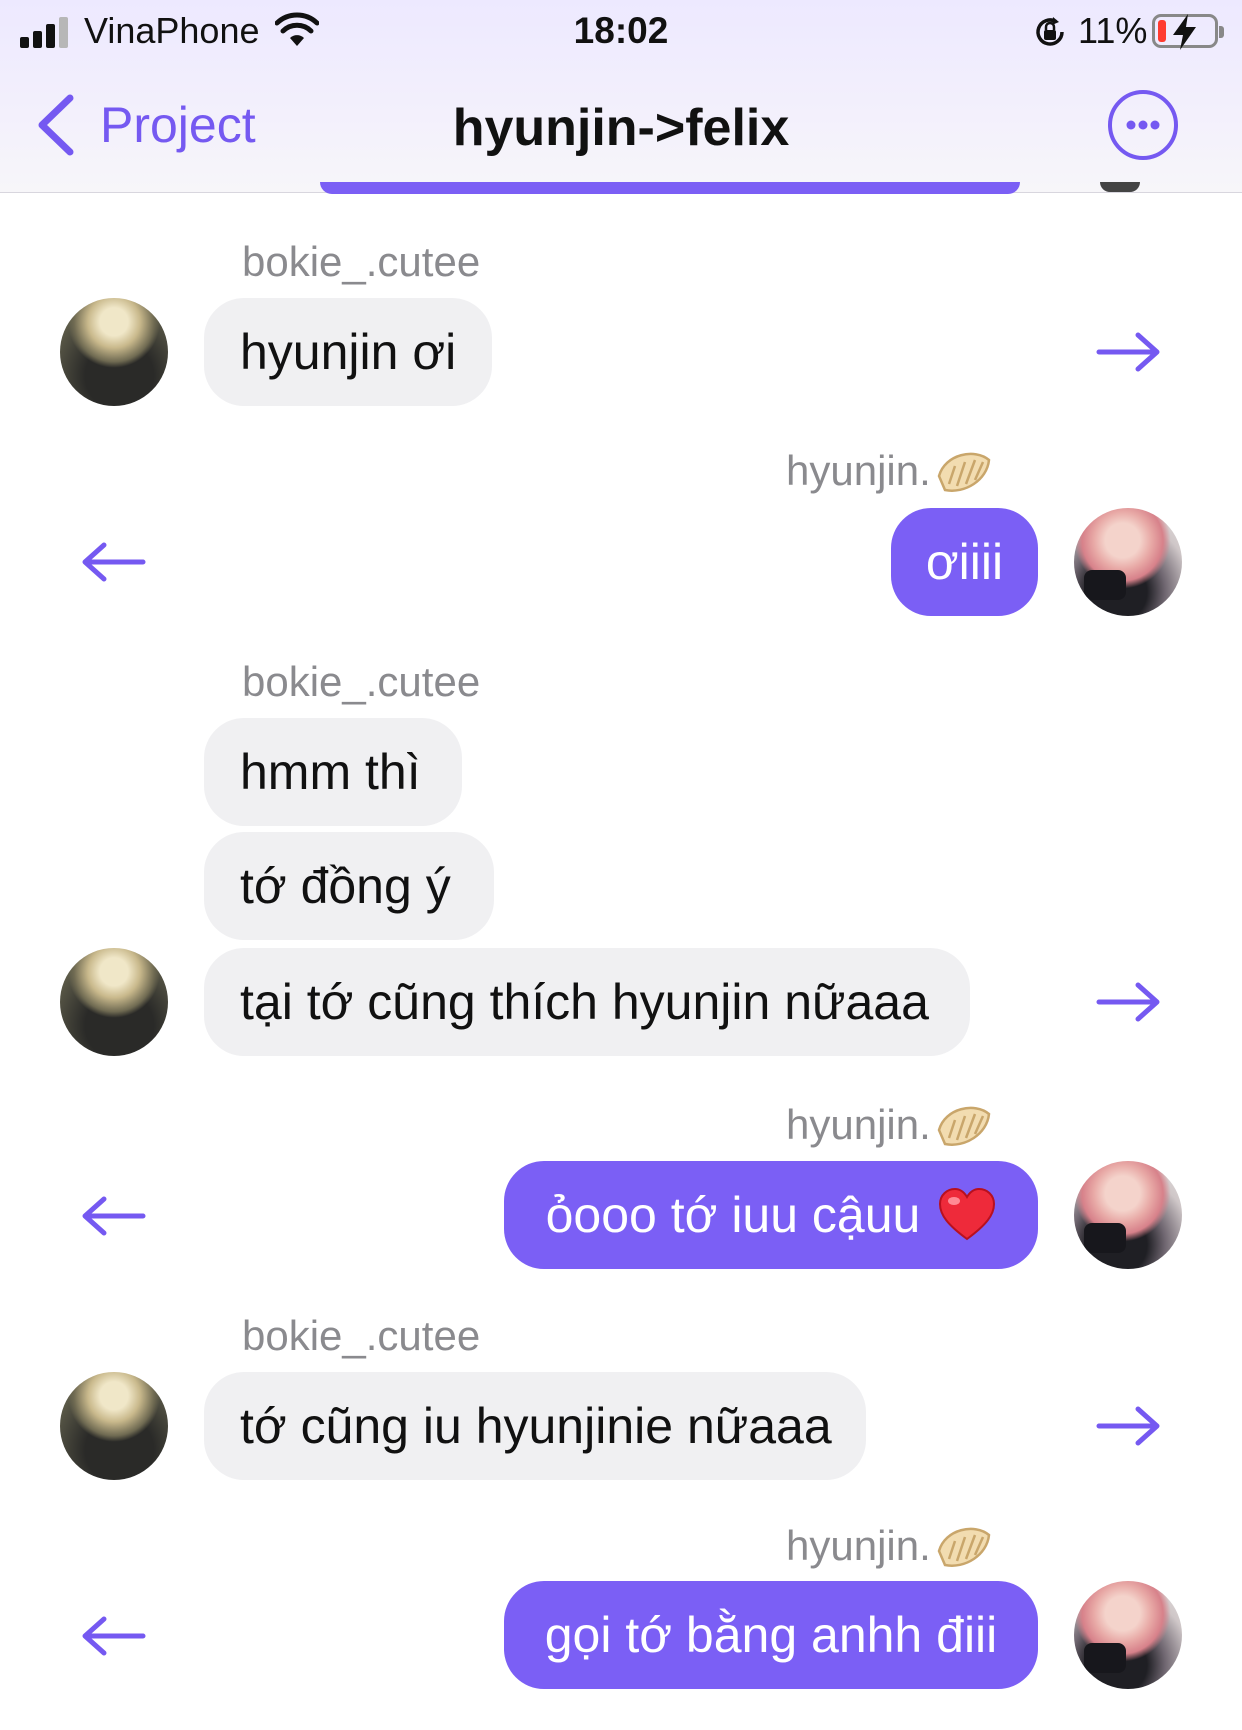 The height and width of the screenshot is (1730, 1242). I want to click on message-bubble: ỏooo tớ iuu cậuu, so click(771, 1215).